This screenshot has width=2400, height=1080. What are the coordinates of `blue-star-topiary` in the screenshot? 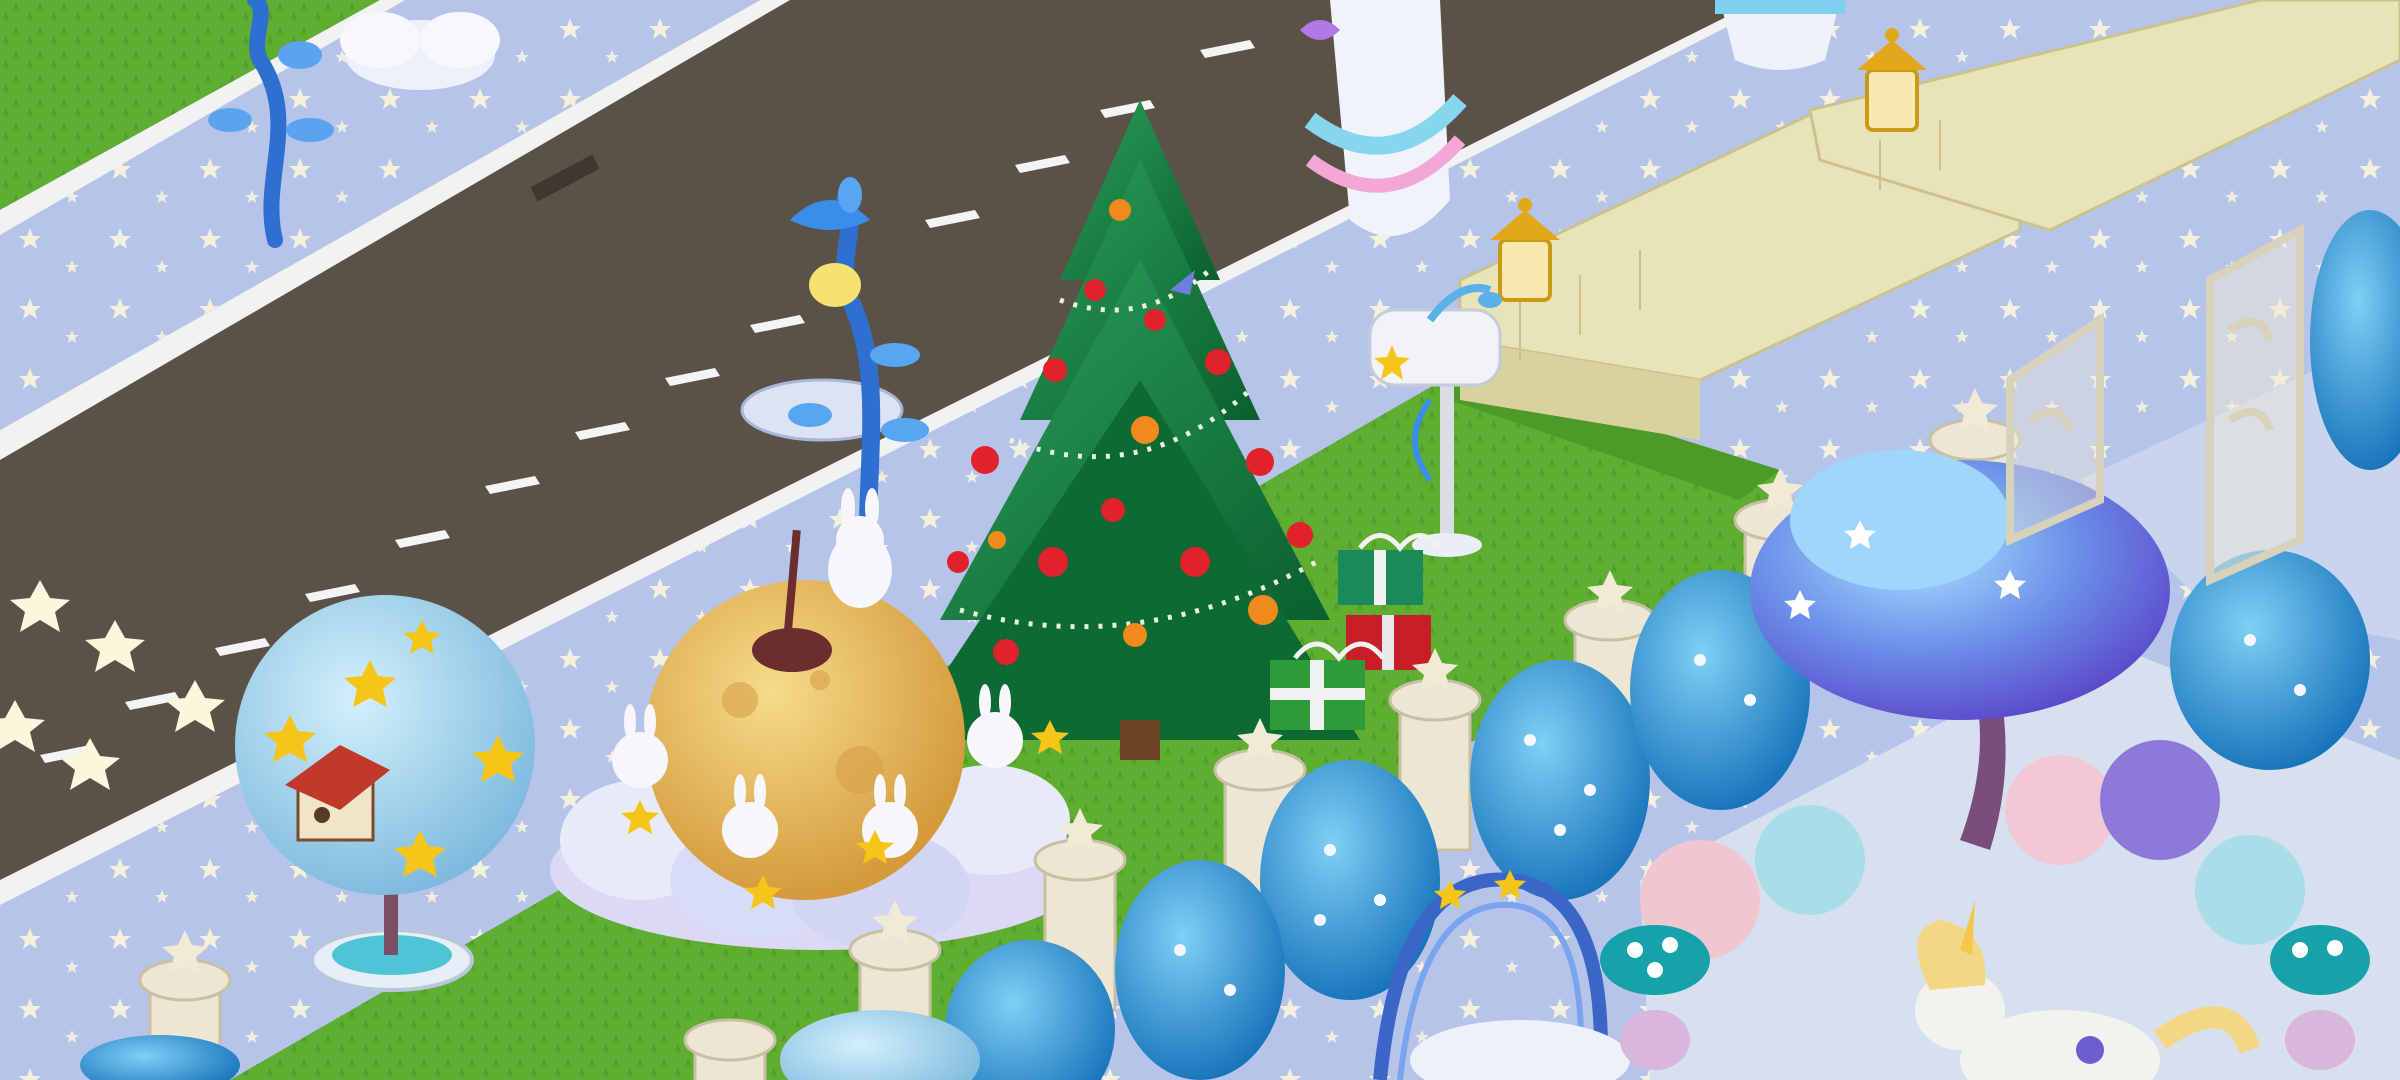 It's located at (385, 793).